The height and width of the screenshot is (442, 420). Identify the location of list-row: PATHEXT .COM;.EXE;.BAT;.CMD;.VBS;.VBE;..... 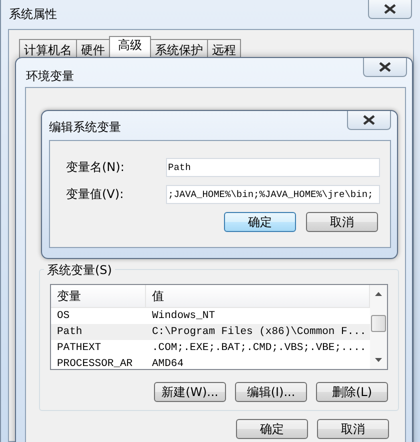
(210, 348).